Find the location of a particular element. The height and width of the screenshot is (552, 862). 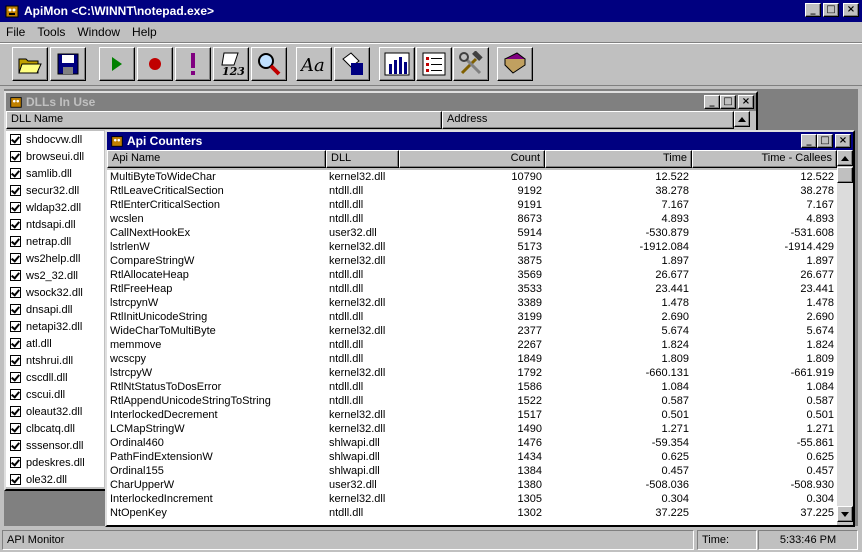

close-button: × is located at coordinates (851, 10).